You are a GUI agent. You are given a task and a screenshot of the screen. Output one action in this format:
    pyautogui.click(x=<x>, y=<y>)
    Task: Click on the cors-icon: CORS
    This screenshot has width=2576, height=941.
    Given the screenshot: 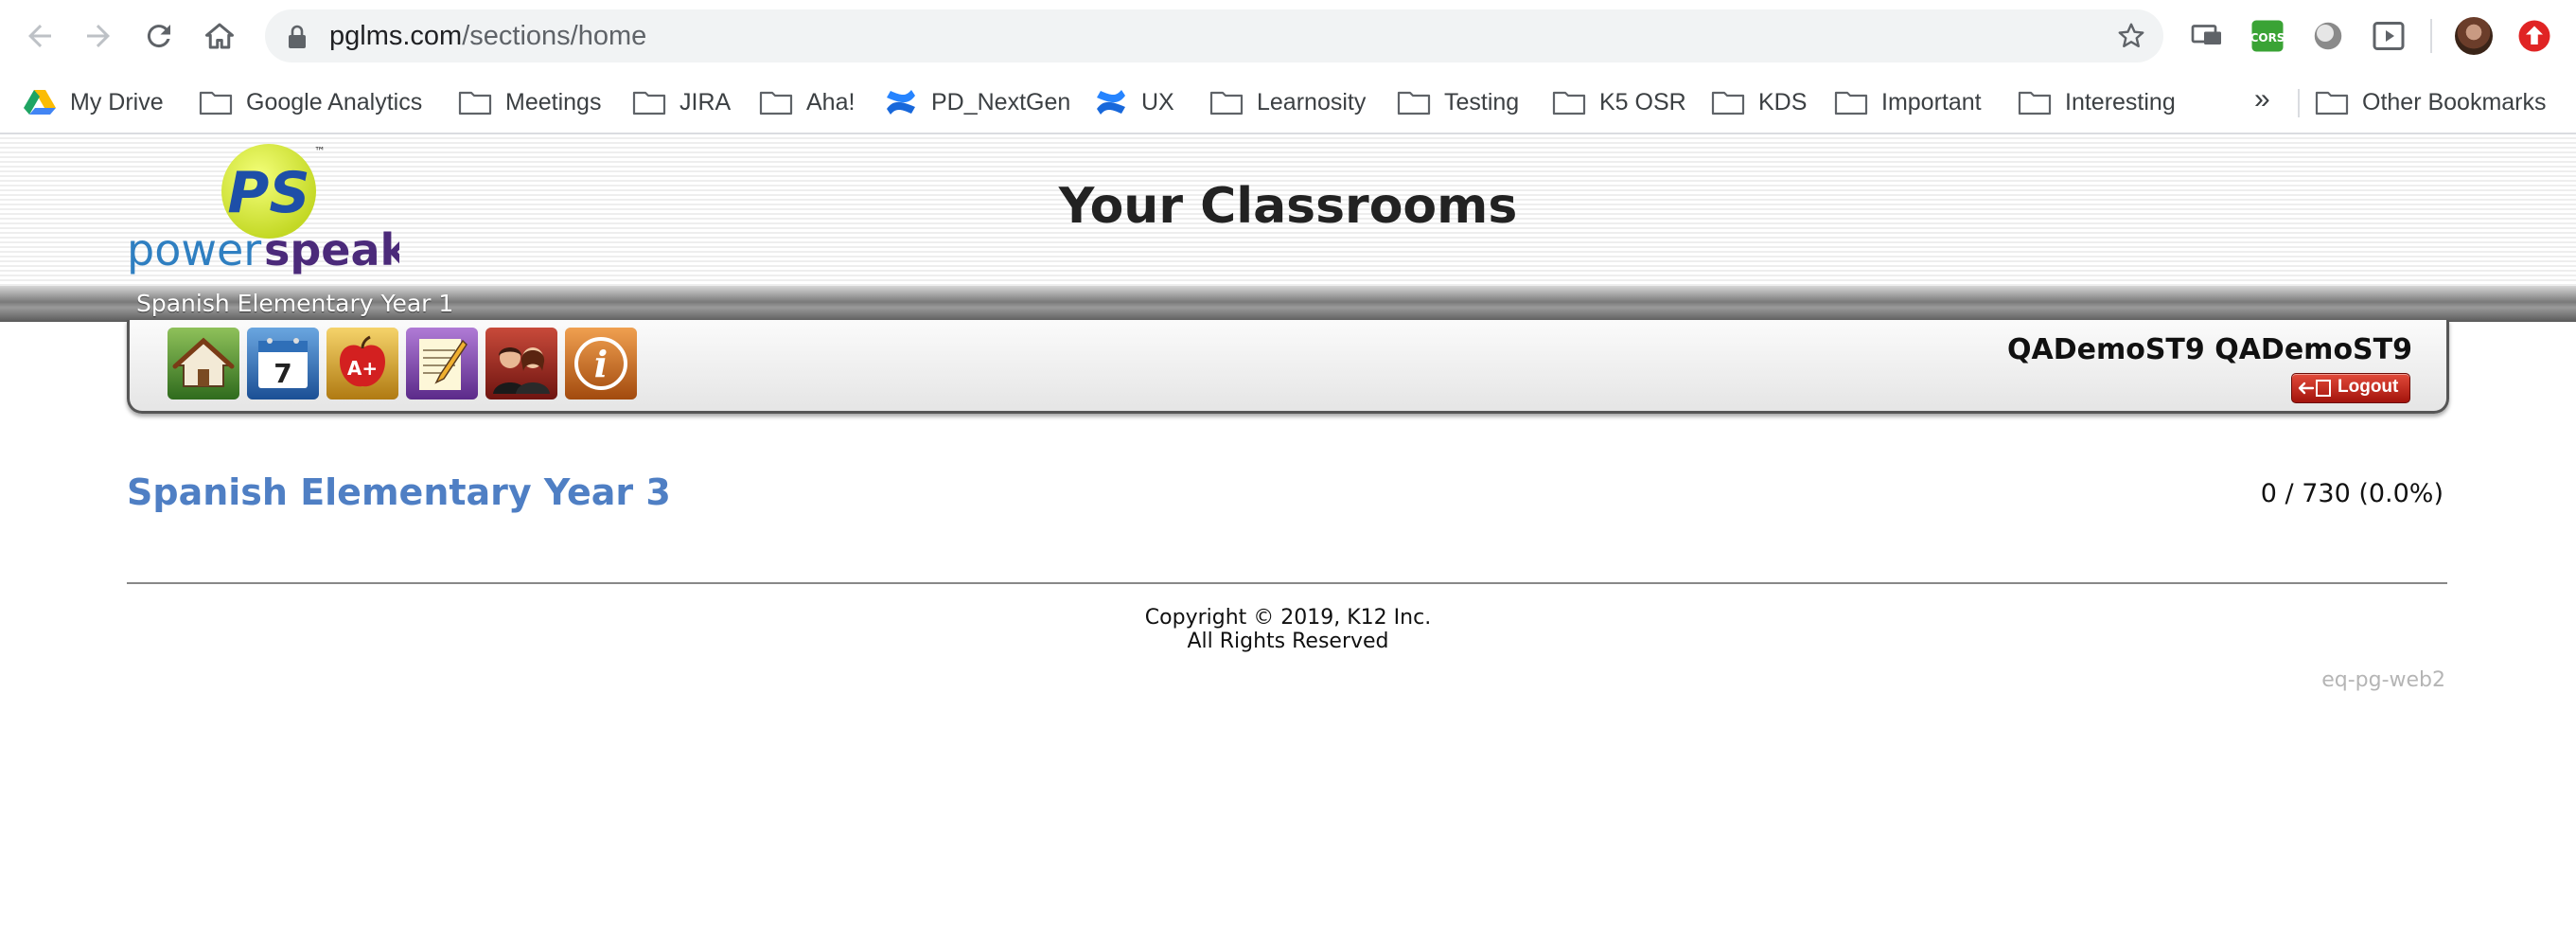 What is the action you would take?
    pyautogui.click(x=2267, y=36)
    